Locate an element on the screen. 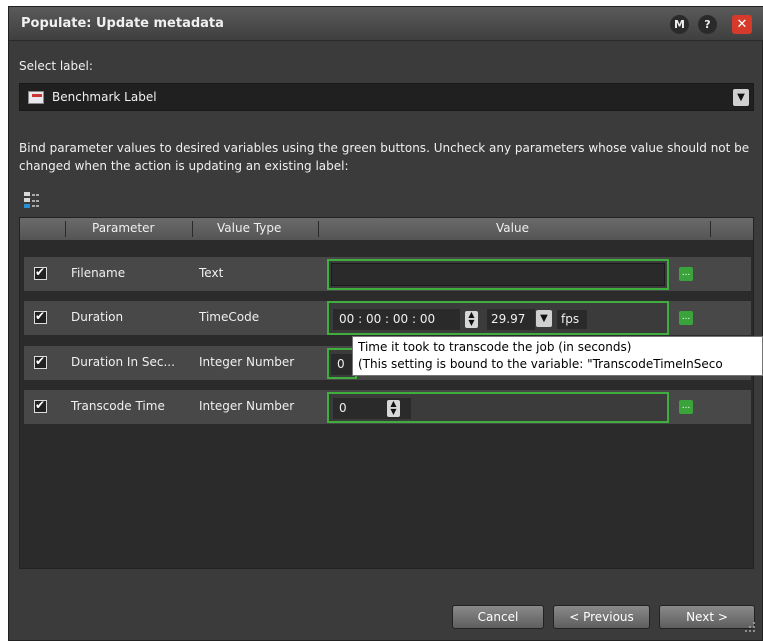  title-bar: Populate: Update metadata M ? ✕ is located at coordinates (386, 24).